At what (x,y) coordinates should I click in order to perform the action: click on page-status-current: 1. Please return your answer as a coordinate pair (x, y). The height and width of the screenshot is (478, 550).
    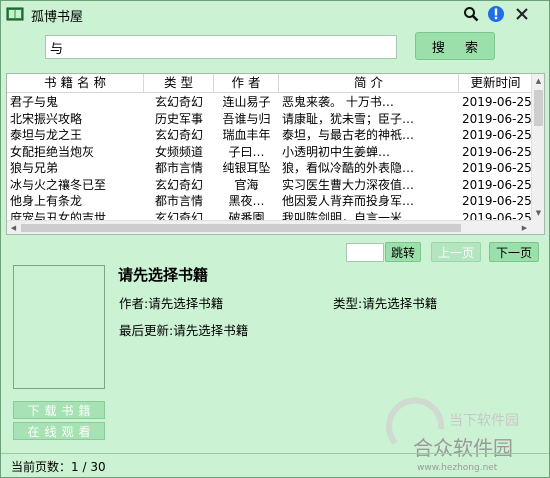
    Looking at the image, I should click on (75, 467).